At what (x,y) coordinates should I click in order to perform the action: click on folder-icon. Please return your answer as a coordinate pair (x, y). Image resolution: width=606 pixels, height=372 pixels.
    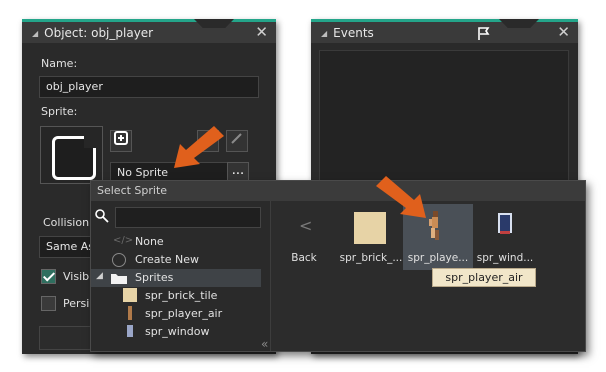
    Looking at the image, I should click on (119, 279).